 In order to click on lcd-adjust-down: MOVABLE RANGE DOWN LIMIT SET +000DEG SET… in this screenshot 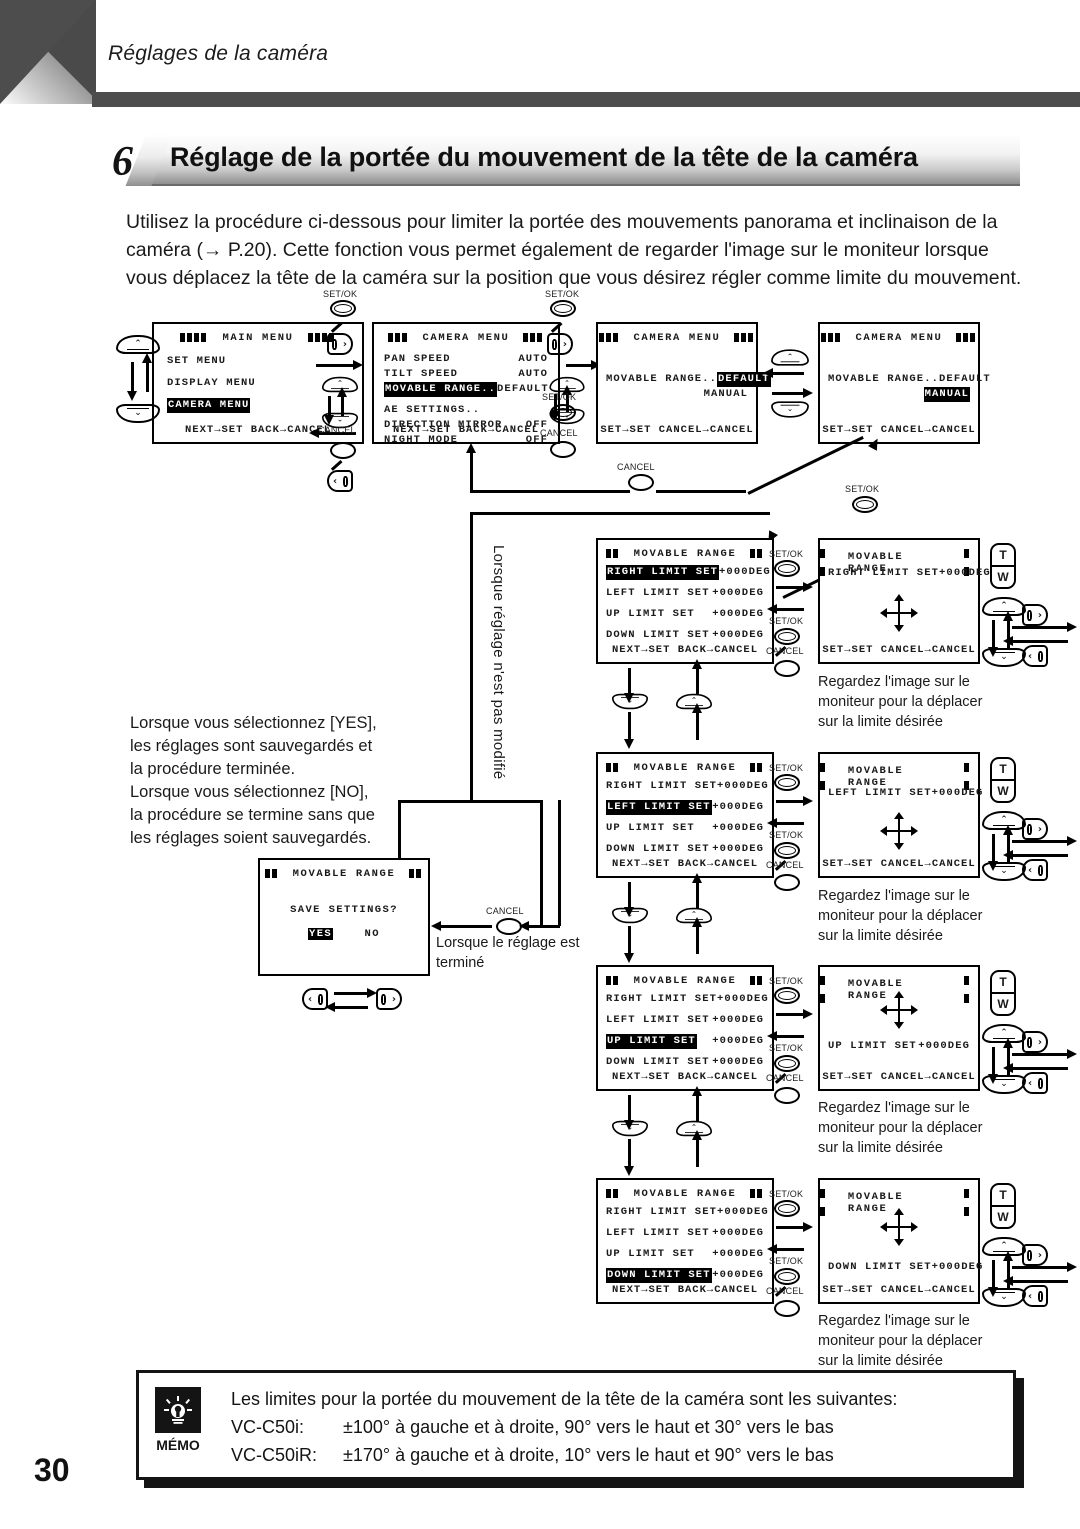, I will do `click(900, 1241)`.